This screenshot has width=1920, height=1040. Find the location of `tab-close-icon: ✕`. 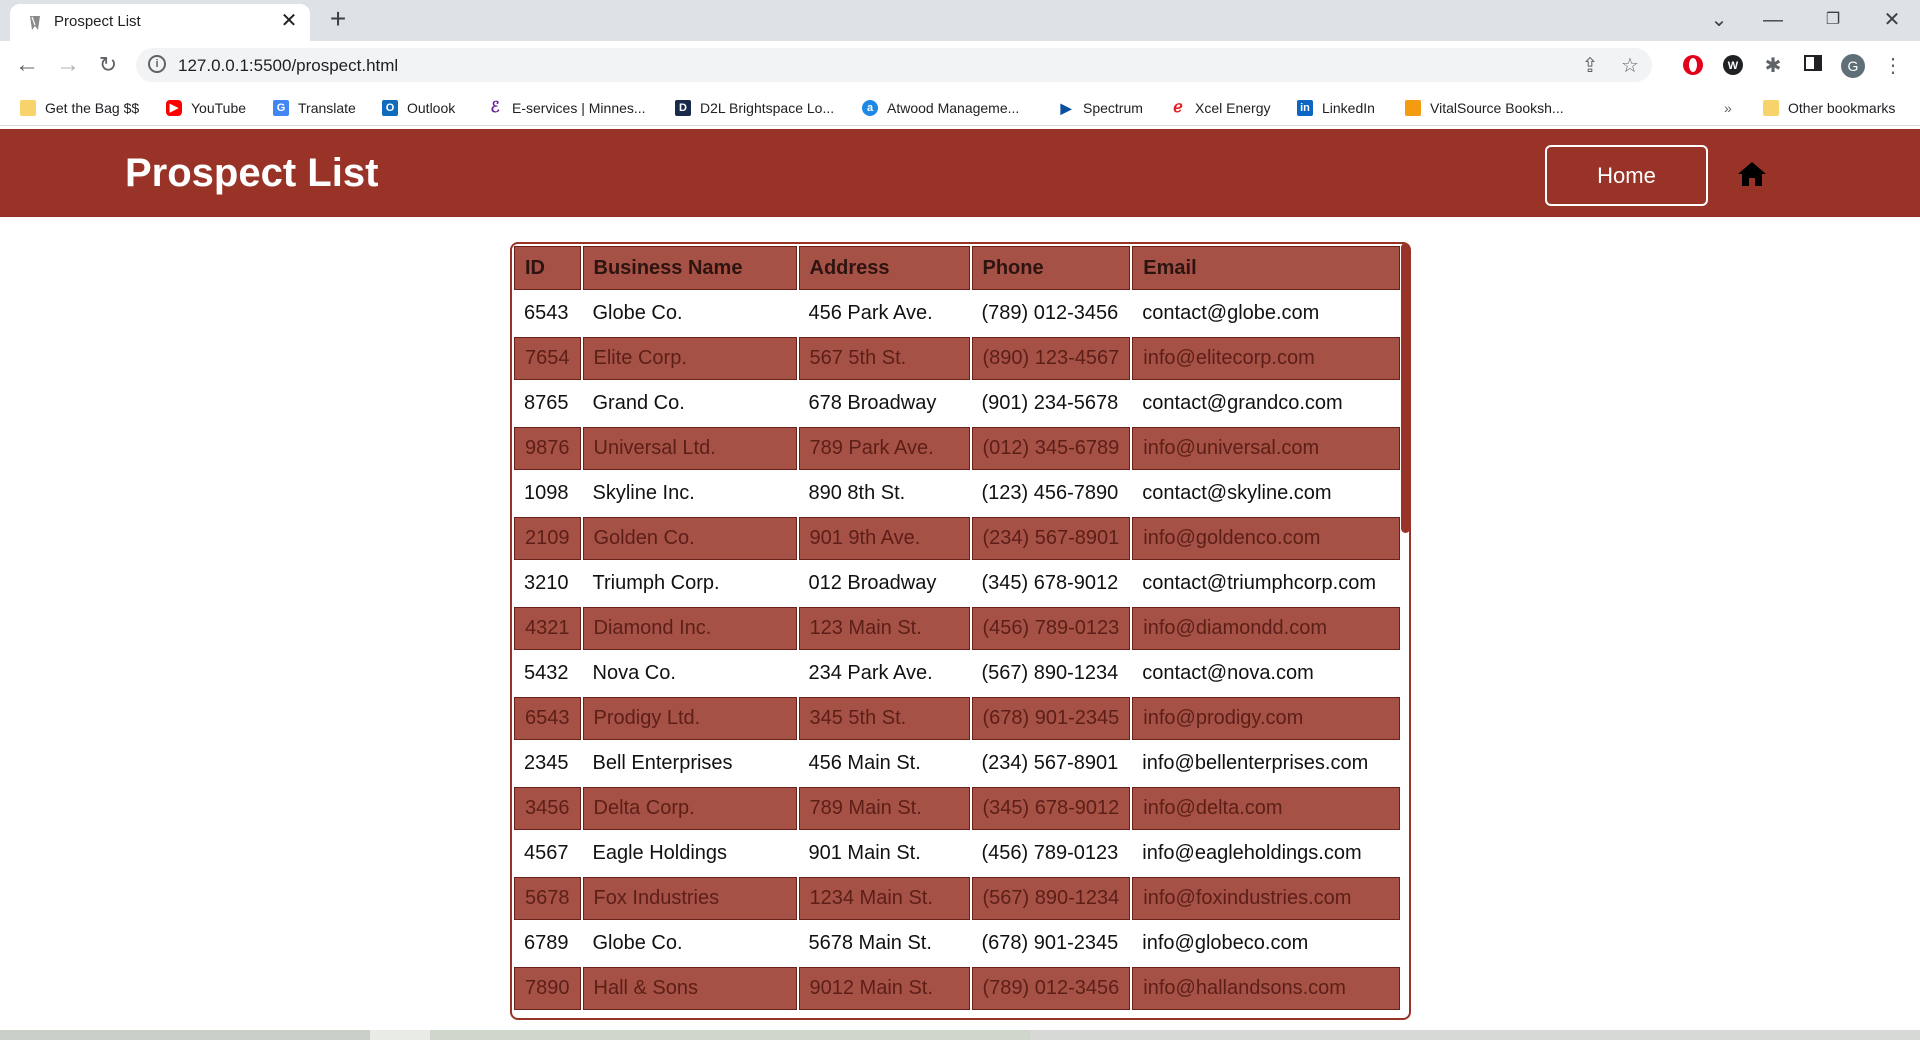

tab-close-icon: ✕ is located at coordinates (289, 21).